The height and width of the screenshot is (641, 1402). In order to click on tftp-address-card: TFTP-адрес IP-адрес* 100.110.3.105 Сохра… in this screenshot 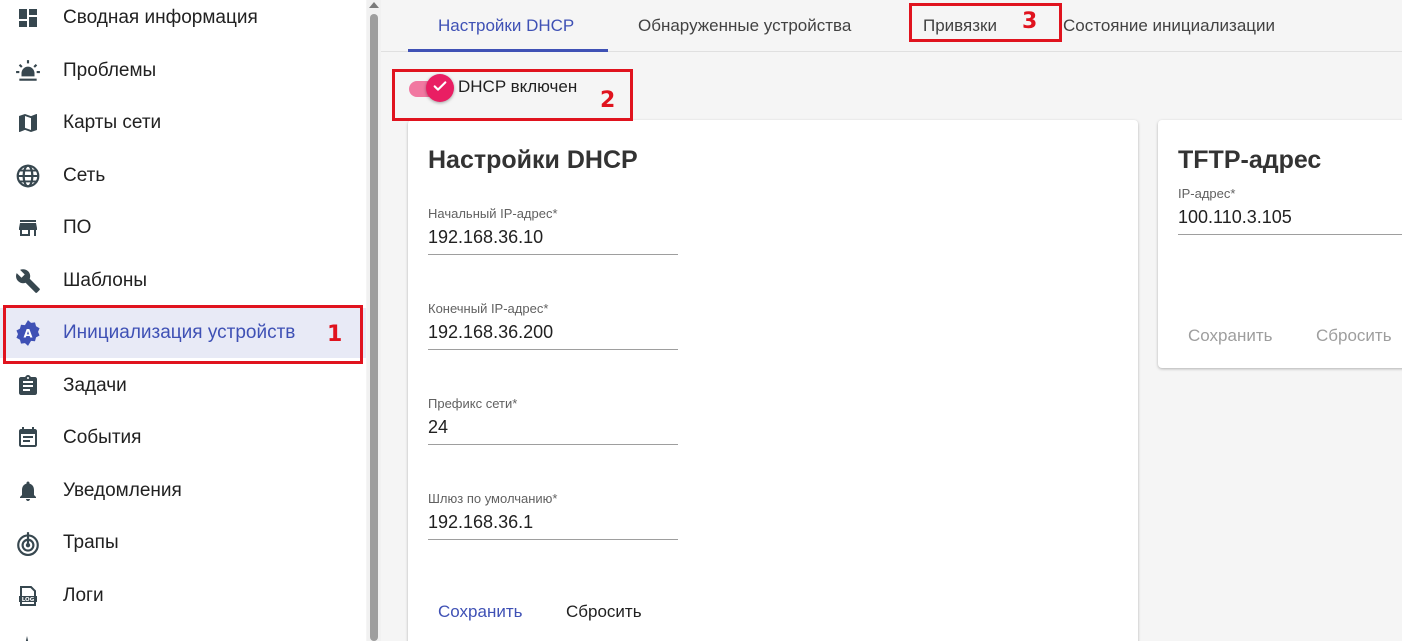, I will do `click(1280, 244)`.